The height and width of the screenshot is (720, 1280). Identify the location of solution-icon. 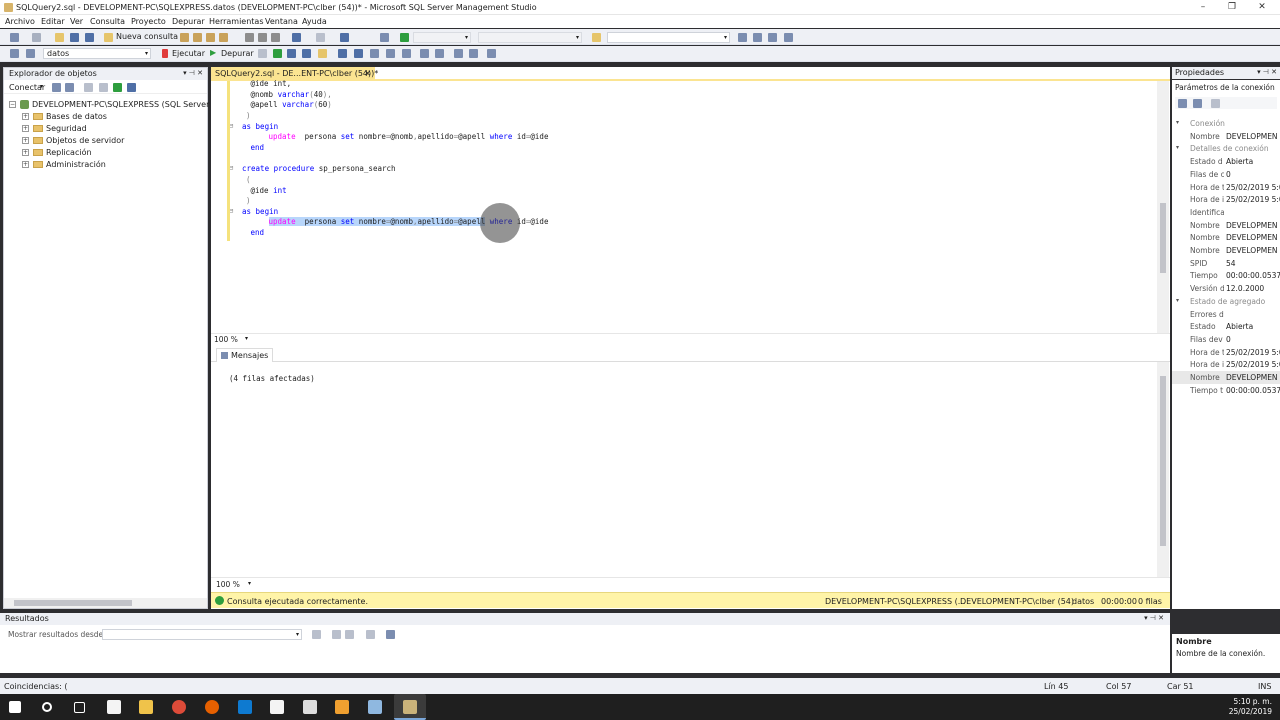
(384, 37).